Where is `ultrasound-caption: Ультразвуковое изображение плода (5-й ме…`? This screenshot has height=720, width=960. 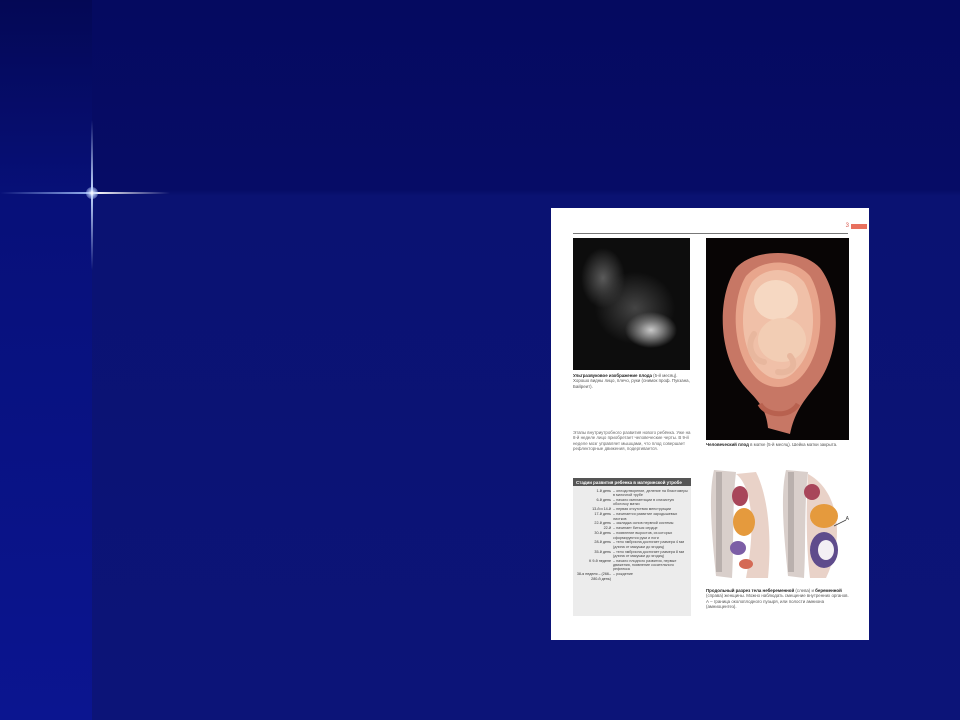 ultrasound-caption: Ультразвуковое изображение плода (5-й ме… is located at coordinates (632, 381).